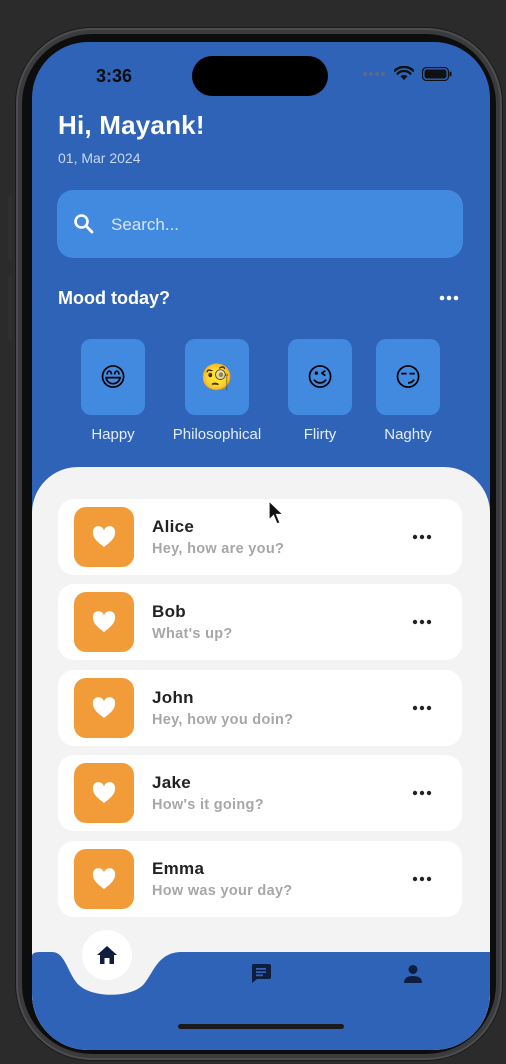 The image size is (506, 1064). I want to click on mood-option-naghty: 😏 Naghty, so click(408, 391).